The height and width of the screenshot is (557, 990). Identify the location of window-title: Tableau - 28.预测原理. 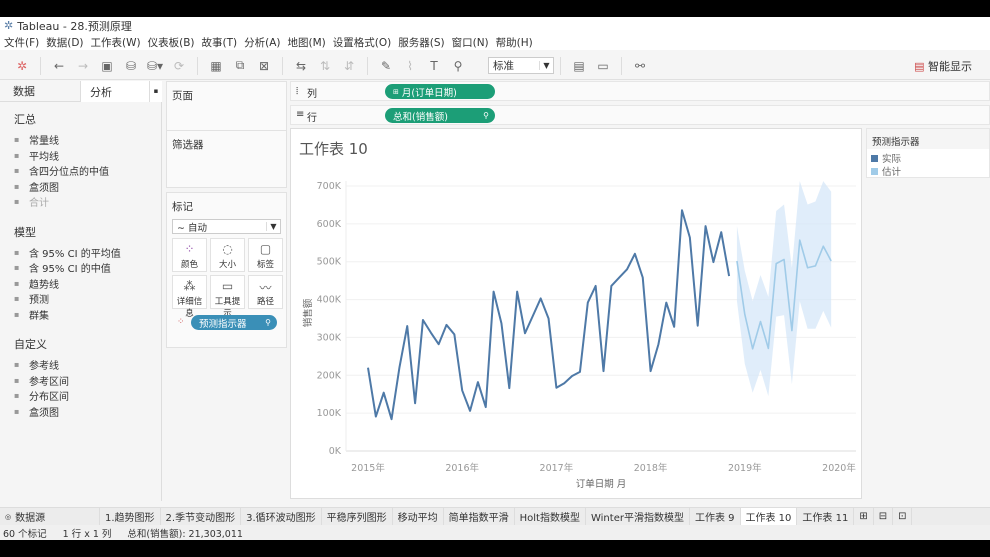
(74, 26).